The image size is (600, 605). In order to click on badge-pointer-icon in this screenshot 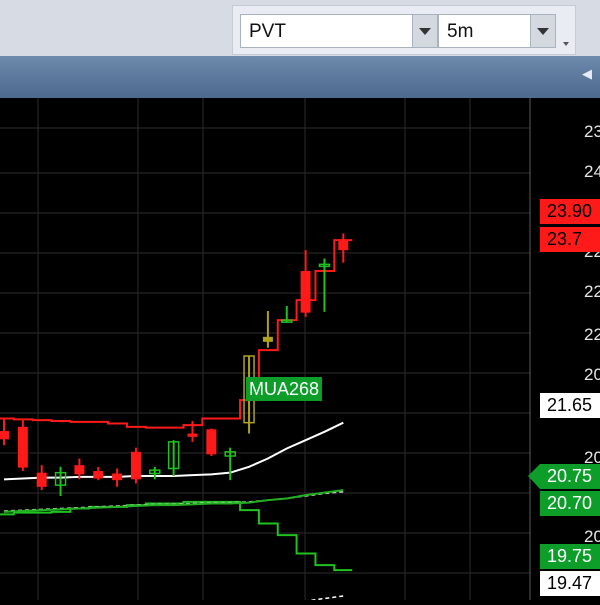, I will do `click(534, 476)`.